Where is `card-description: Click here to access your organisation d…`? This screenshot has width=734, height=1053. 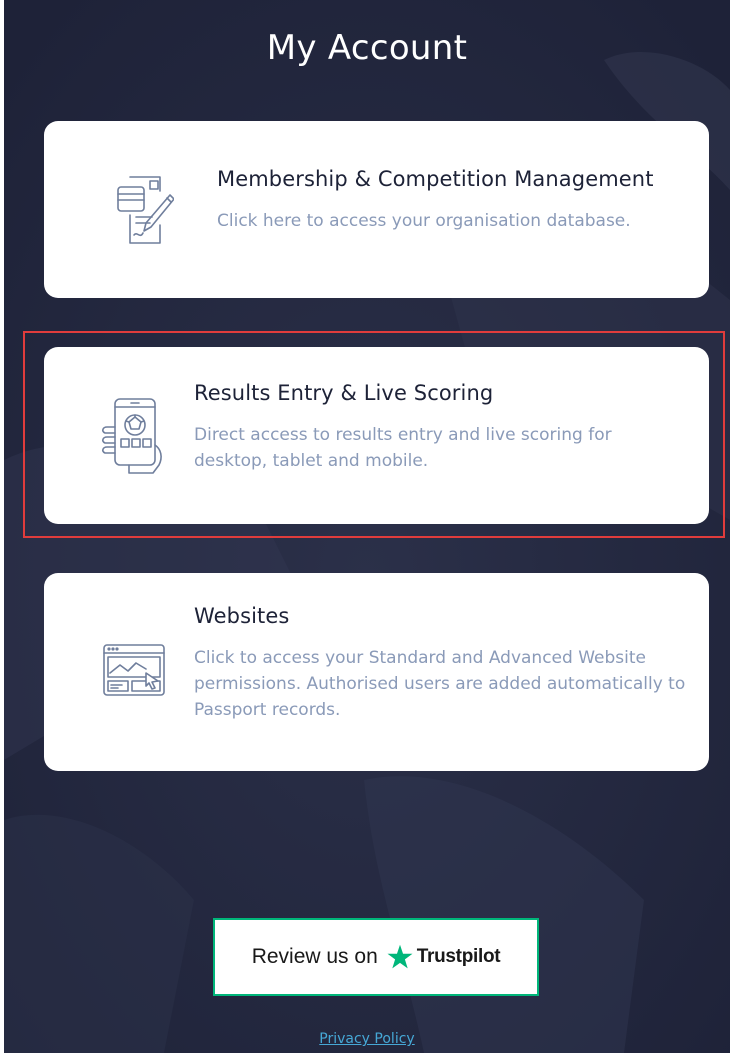 card-description: Click here to access your organisation d… is located at coordinates (424, 221).